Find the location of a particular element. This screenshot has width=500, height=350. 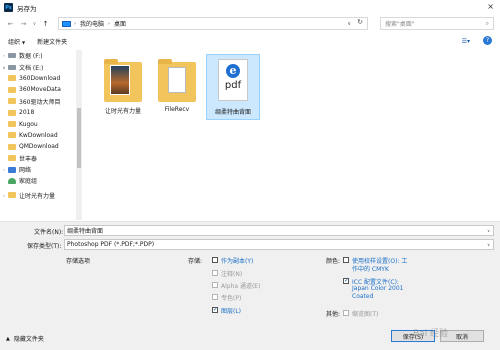

sidebar-item-label: Kugou is located at coordinates (28, 124).